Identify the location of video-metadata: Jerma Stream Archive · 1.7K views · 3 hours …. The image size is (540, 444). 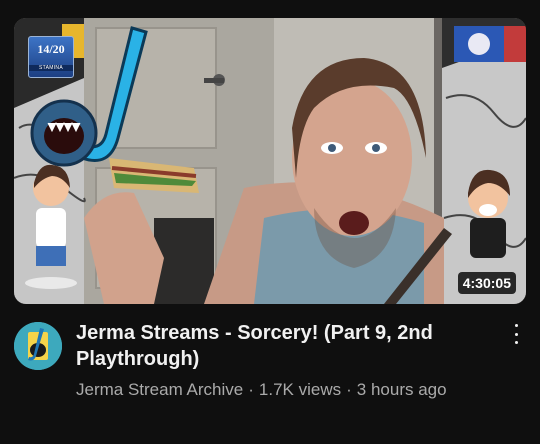
(281, 389).